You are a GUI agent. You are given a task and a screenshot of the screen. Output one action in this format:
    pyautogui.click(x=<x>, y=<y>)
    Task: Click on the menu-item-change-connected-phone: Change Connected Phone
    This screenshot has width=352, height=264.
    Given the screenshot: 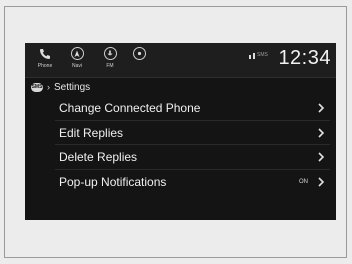 What is the action you would take?
    pyautogui.click(x=180, y=108)
    